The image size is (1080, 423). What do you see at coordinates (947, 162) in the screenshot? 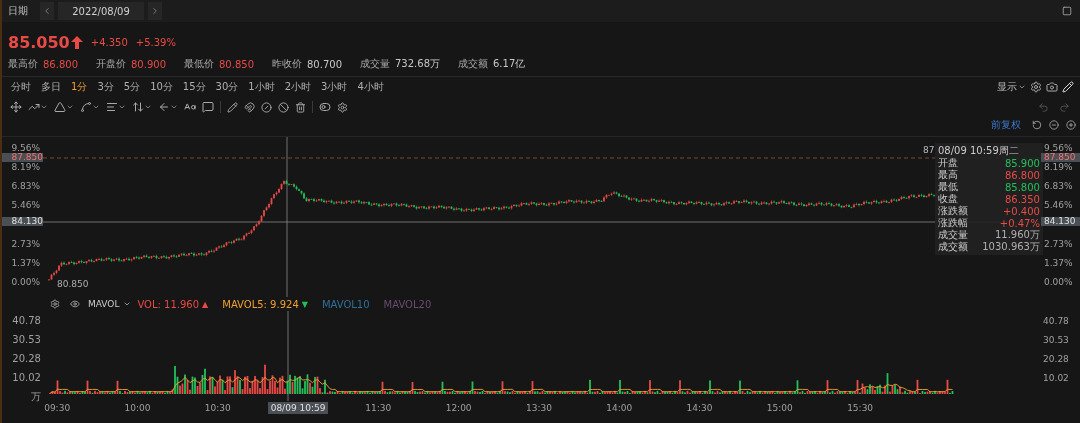
I see `tooltip-label: 开盘` at bounding box center [947, 162].